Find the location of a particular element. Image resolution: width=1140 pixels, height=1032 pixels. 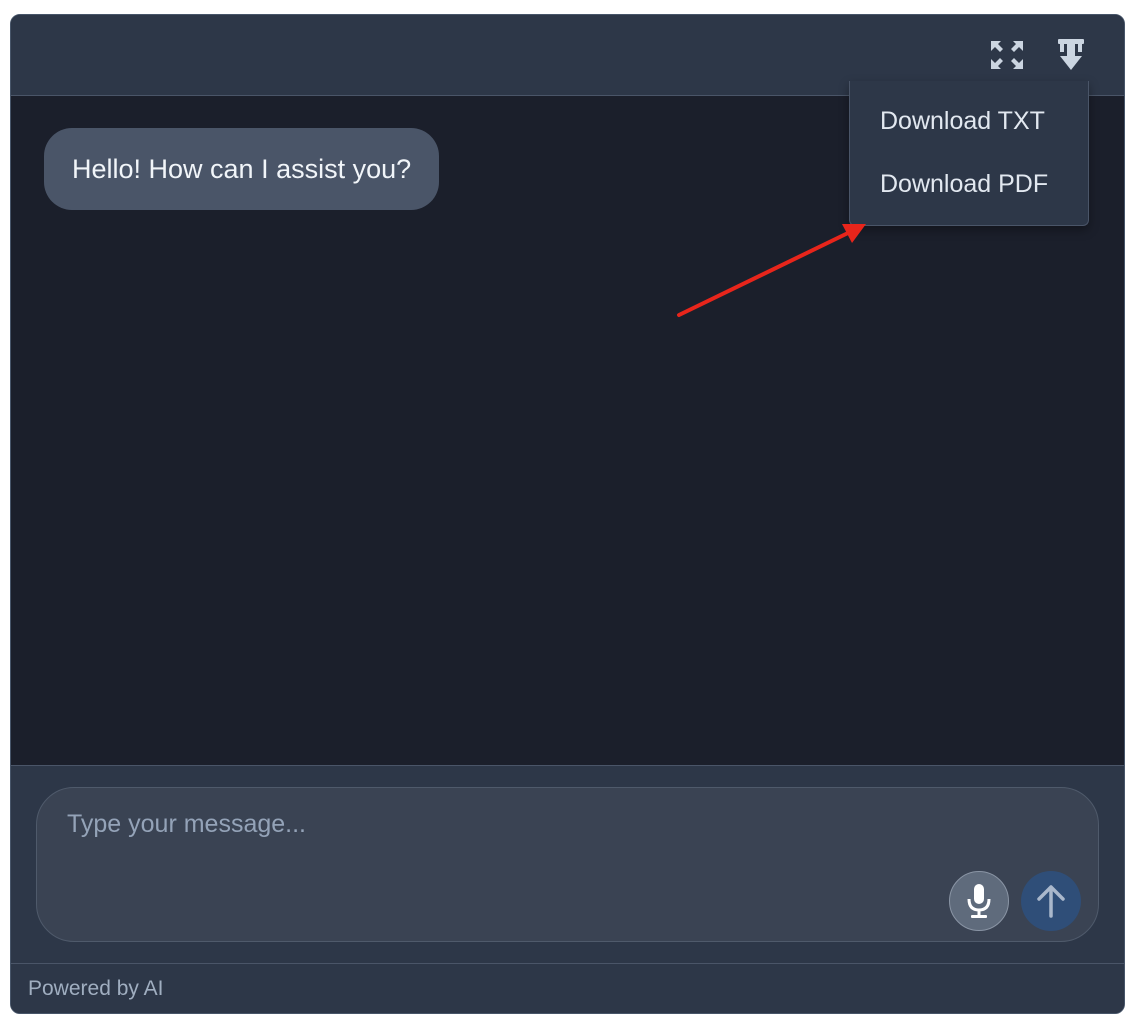

download-button is located at coordinates (1071, 55).